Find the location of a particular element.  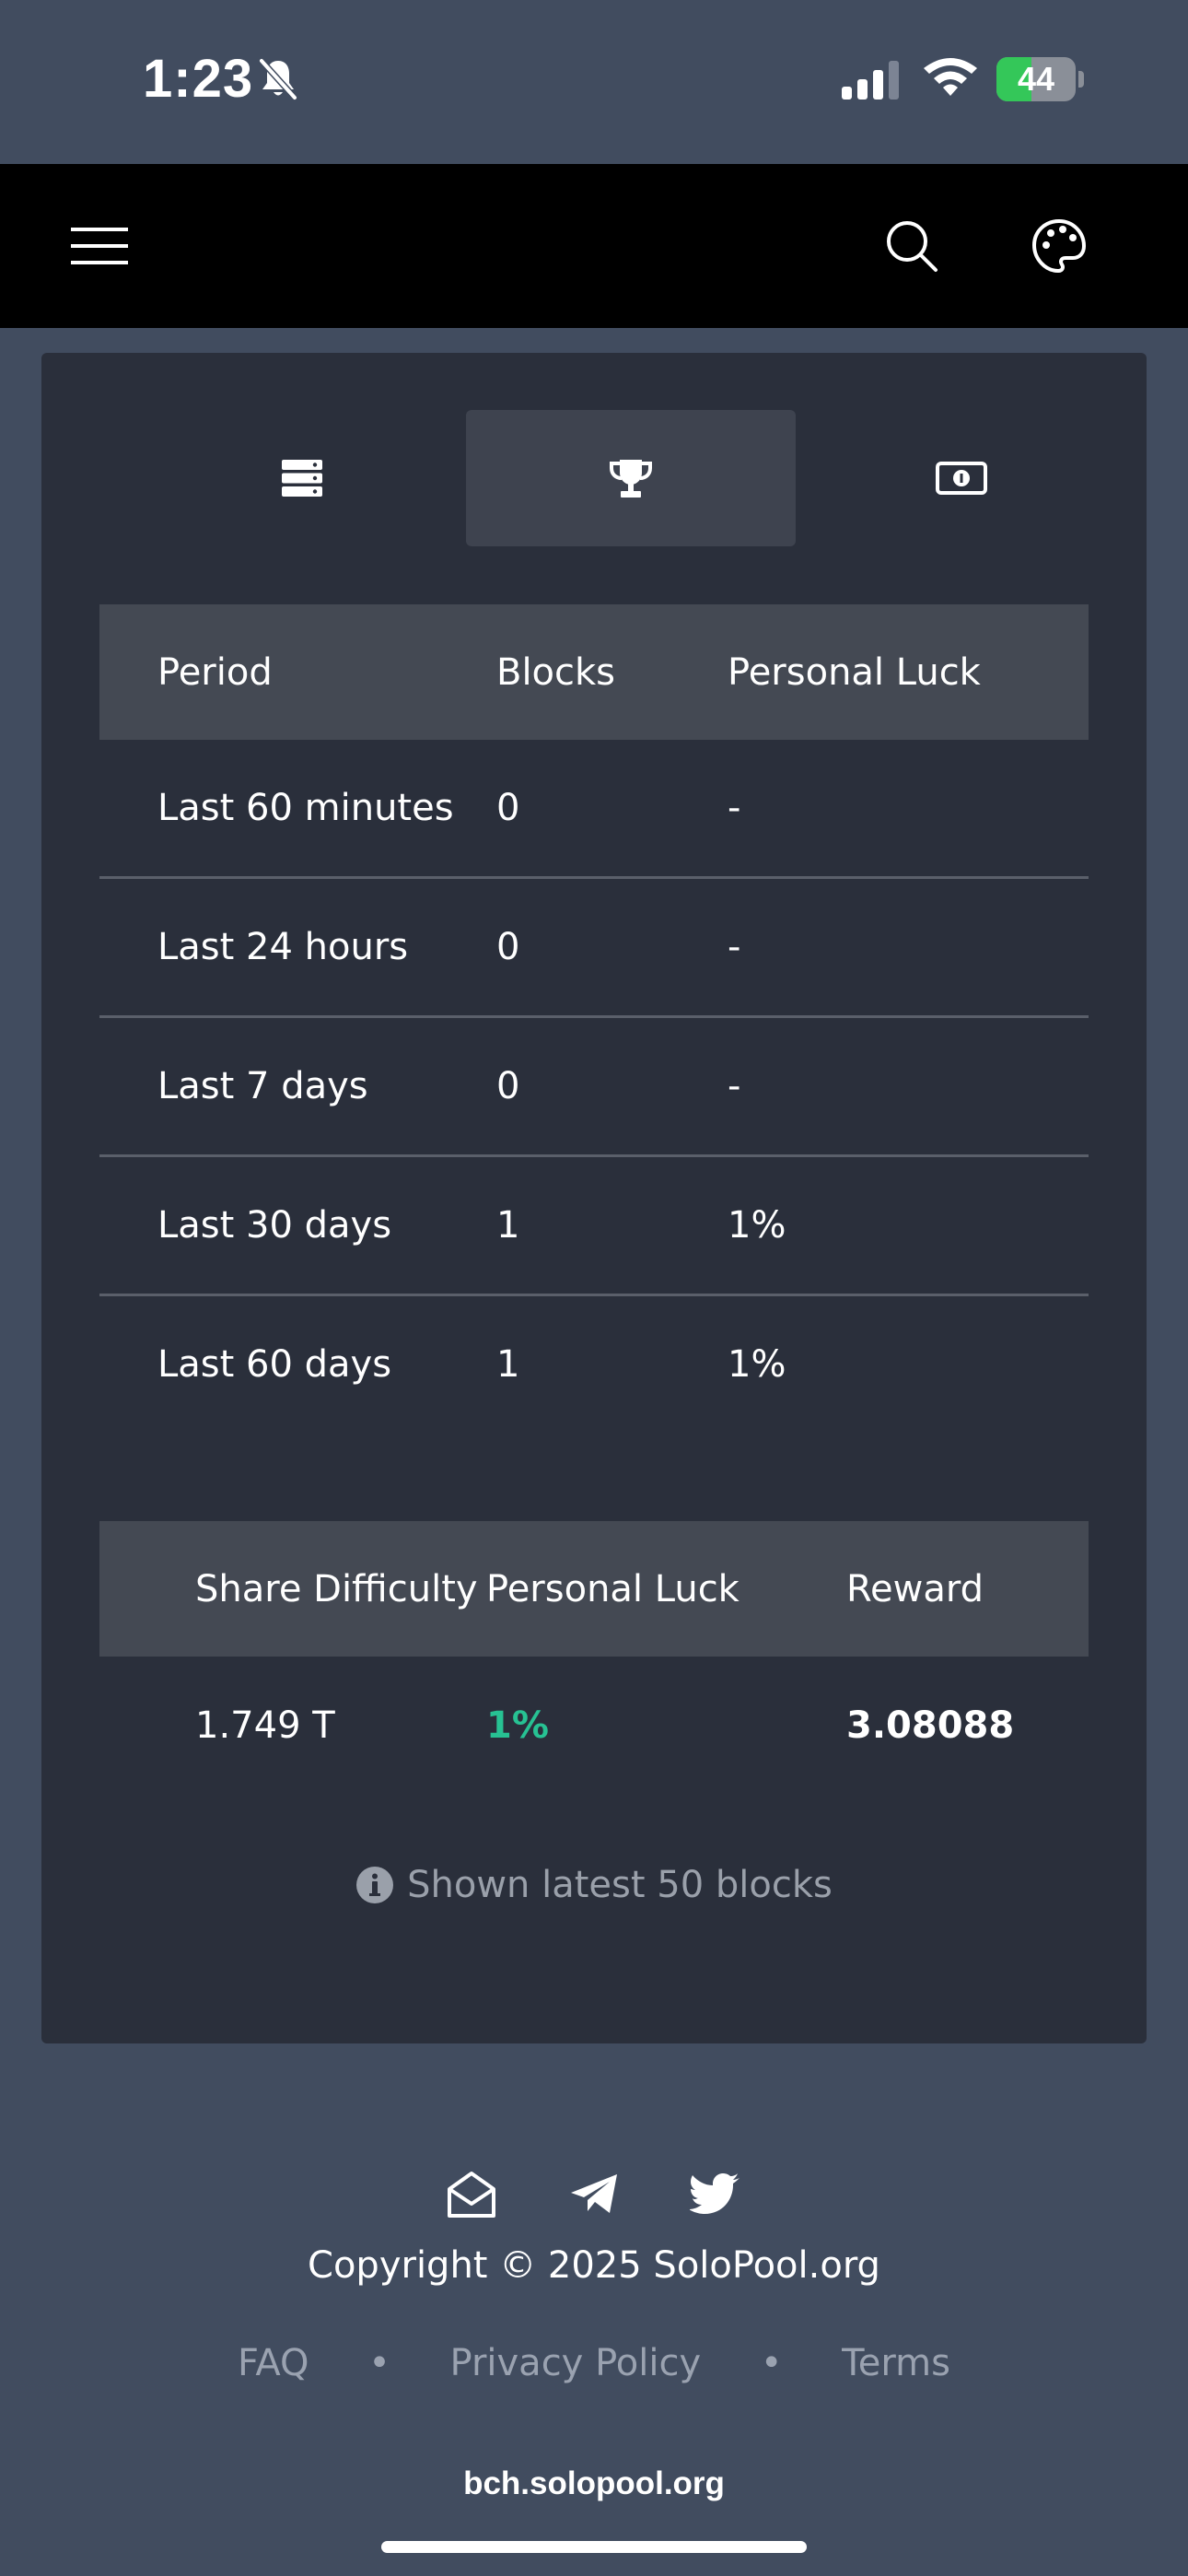

server-icon is located at coordinates (302, 478).